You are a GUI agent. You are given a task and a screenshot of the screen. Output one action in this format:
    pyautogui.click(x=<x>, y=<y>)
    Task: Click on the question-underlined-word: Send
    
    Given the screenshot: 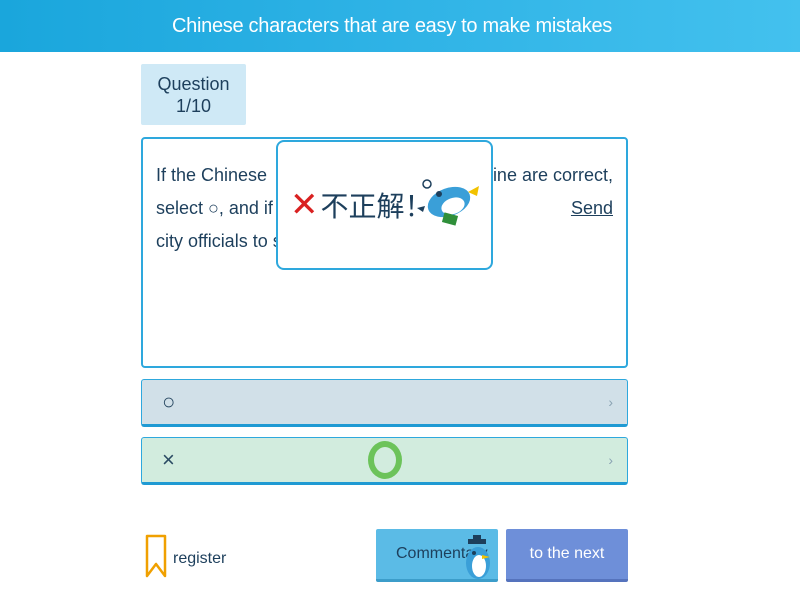 What is the action you would take?
    pyautogui.click(x=591, y=208)
    